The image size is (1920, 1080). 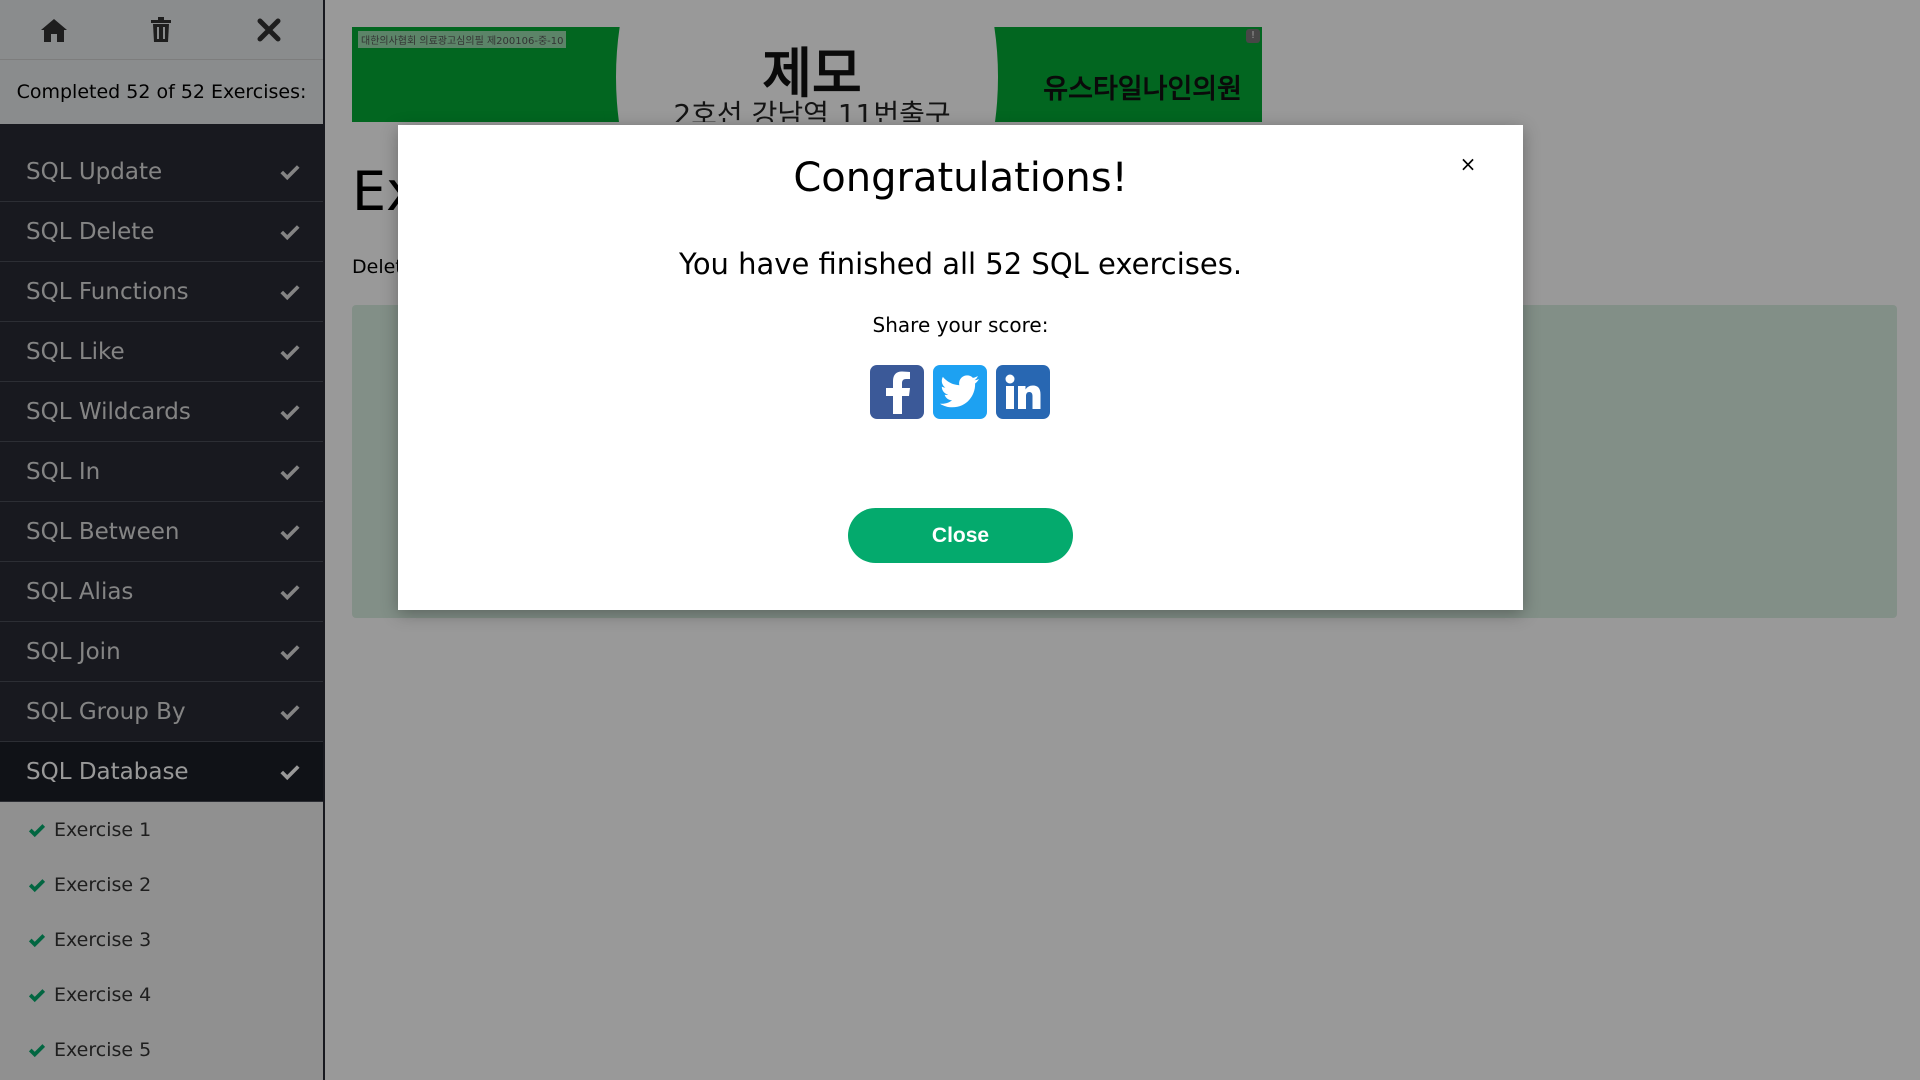 I want to click on twitter-icon, so click(x=960, y=392).